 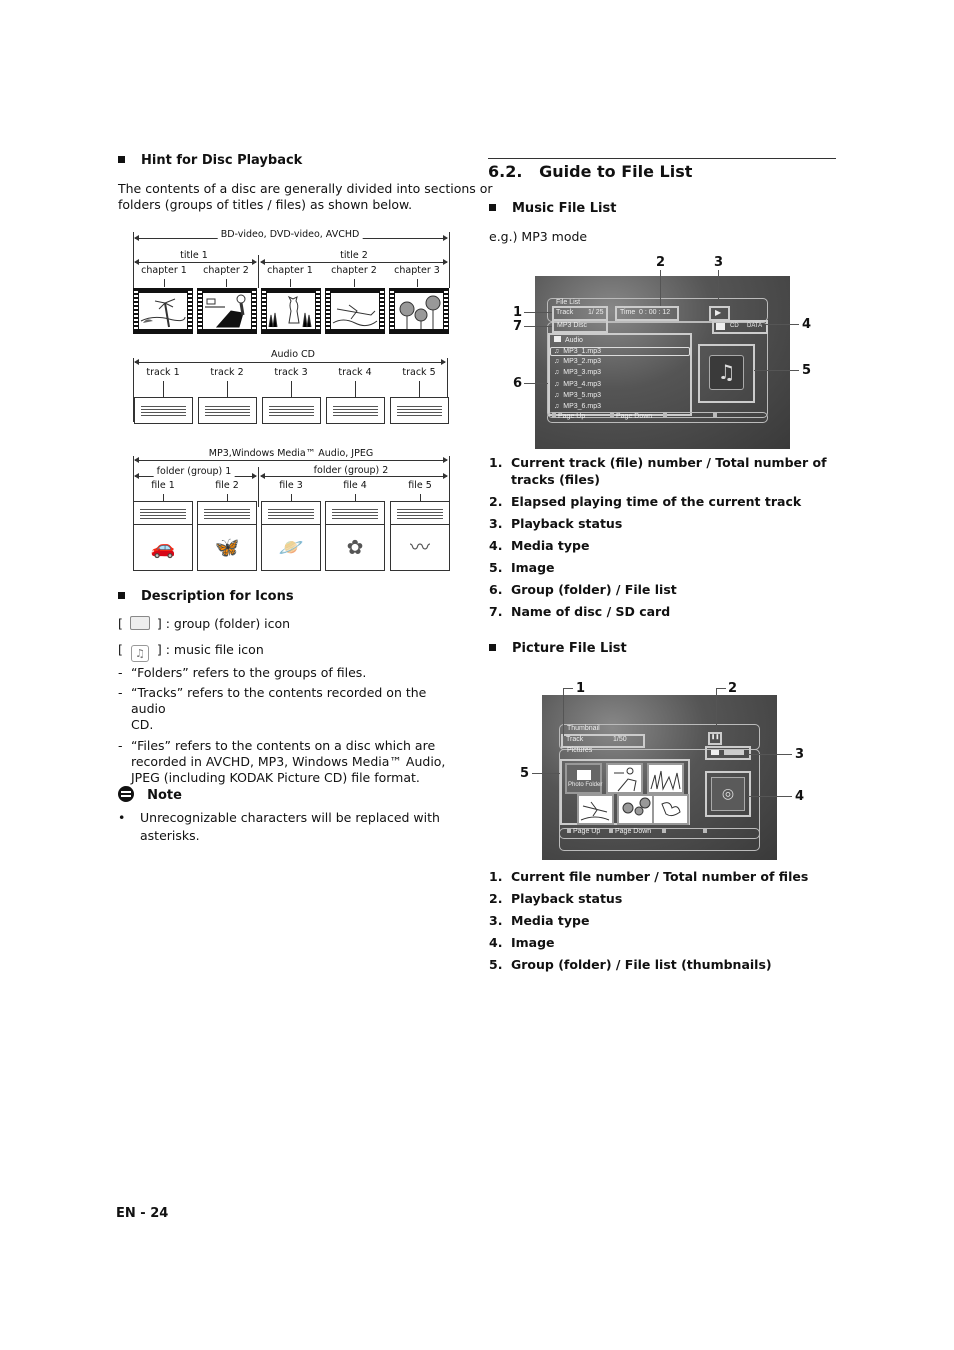 I want to click on playback-status: ❚❚, so click(x=715, y=738).